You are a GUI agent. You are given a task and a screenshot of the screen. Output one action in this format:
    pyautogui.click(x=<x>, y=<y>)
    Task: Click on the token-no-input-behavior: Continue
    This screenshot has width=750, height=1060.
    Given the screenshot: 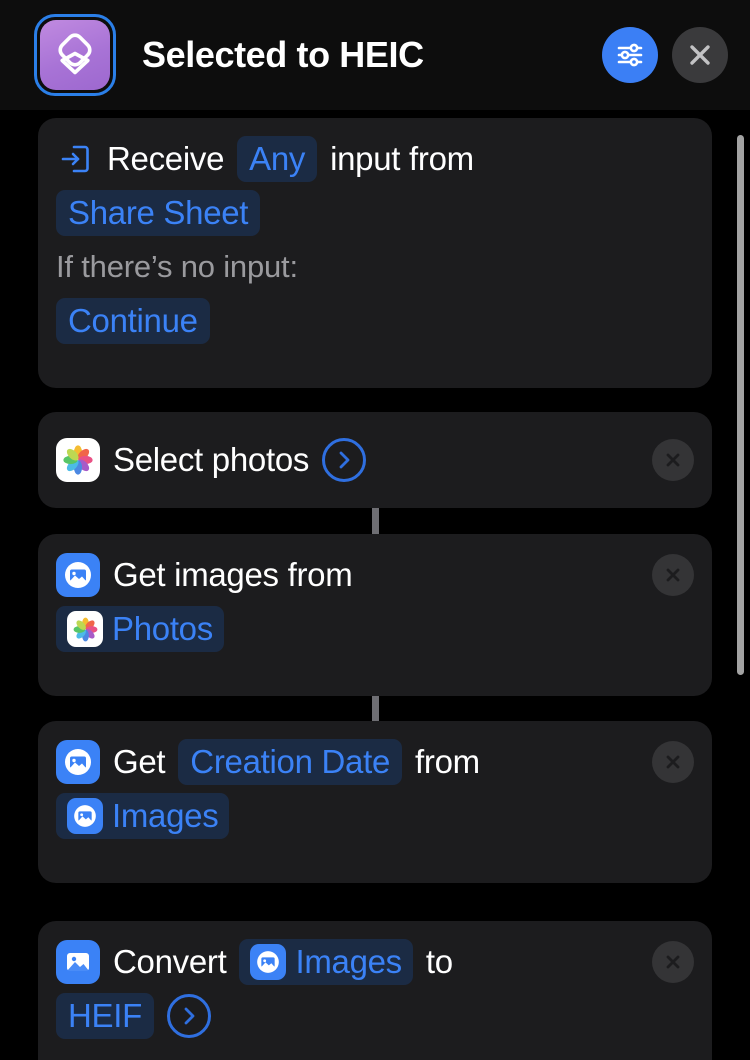 What is the action you would take?
    pyautogui.click(x=133, y=321)
    